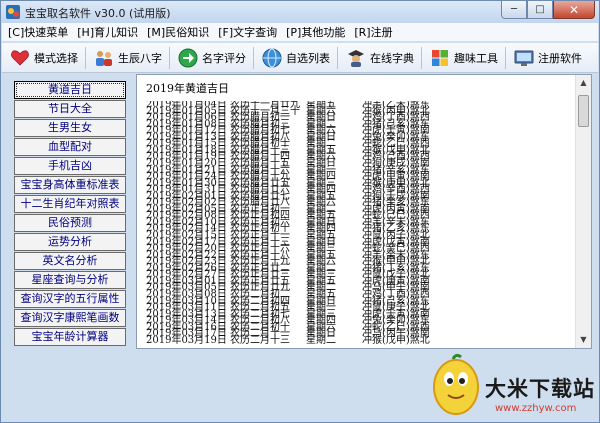 This screenshot has height=423, width=600. I want to click on menu-text-query: [F]文字查询, so click(247, 32).